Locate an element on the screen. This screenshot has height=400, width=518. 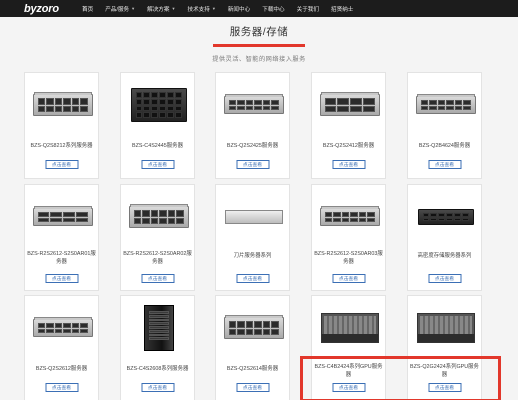
highlight-box is located at coordinates (400, 378).